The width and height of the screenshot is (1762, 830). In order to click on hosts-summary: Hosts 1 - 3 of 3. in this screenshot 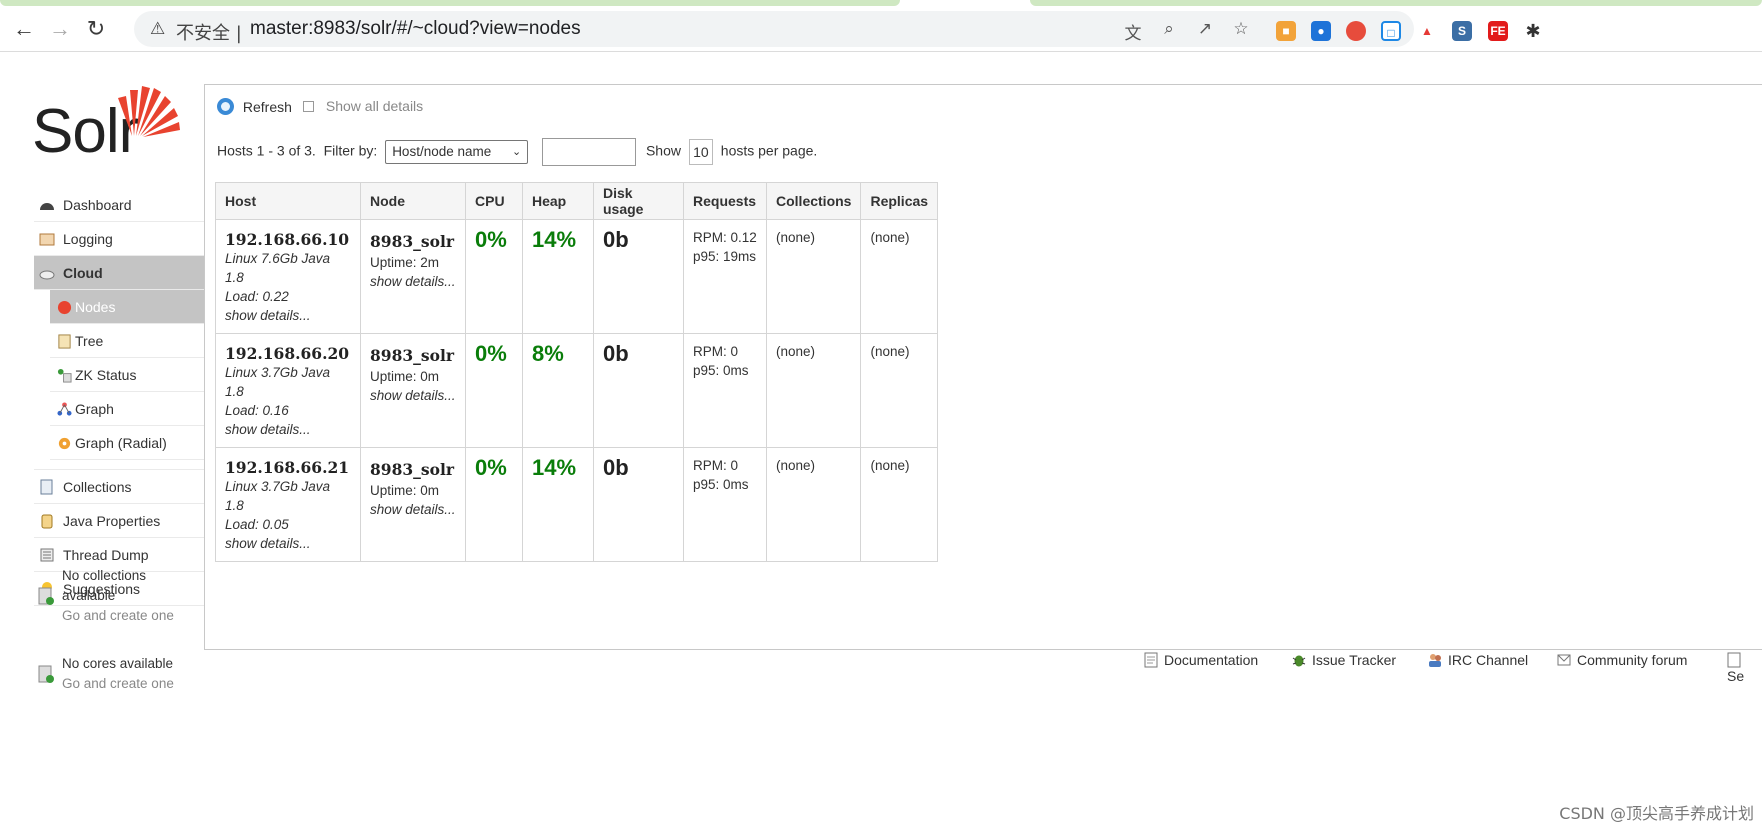, I will do `click(266, 150)`.